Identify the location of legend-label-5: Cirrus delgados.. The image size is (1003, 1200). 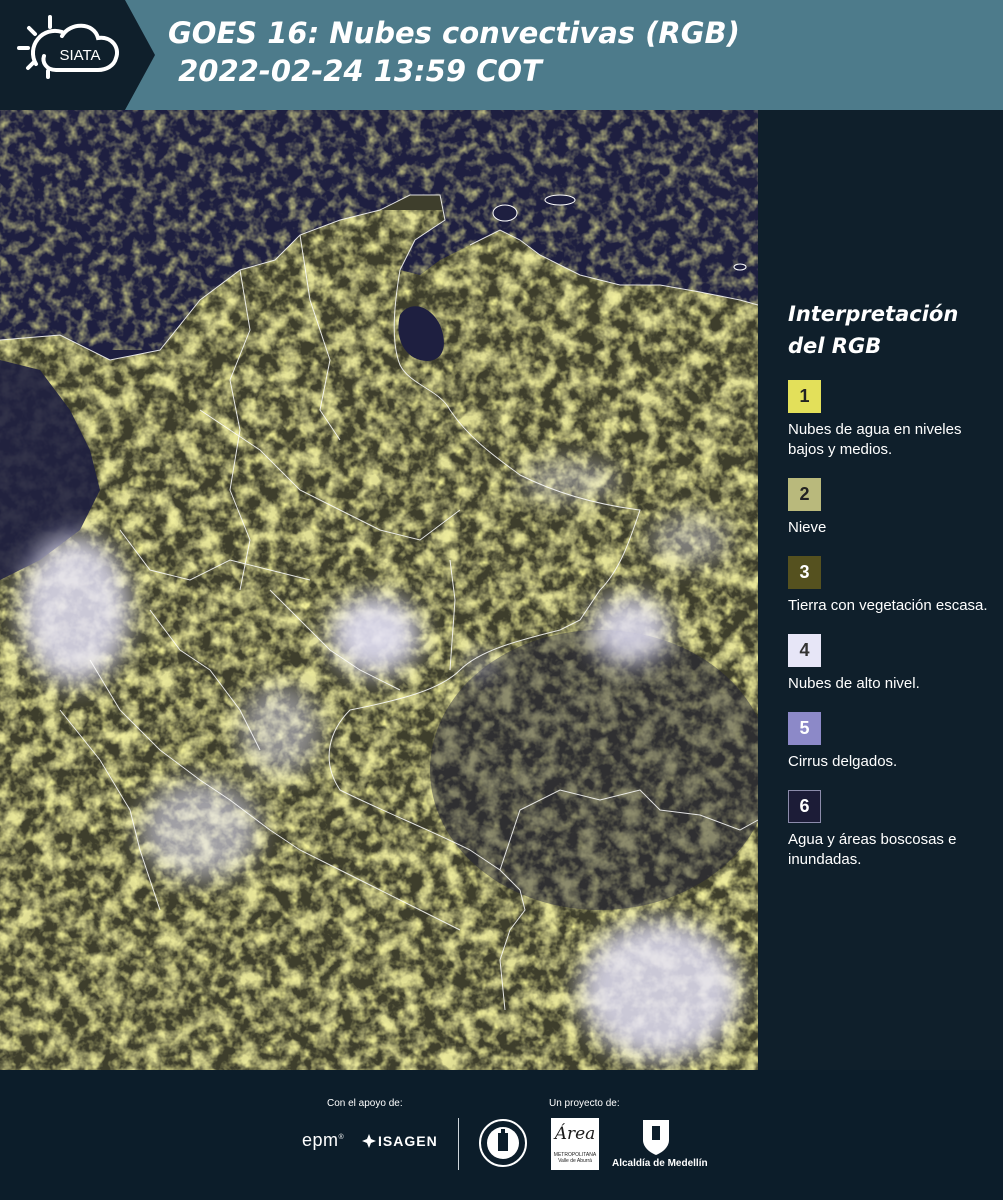
(843, 761).